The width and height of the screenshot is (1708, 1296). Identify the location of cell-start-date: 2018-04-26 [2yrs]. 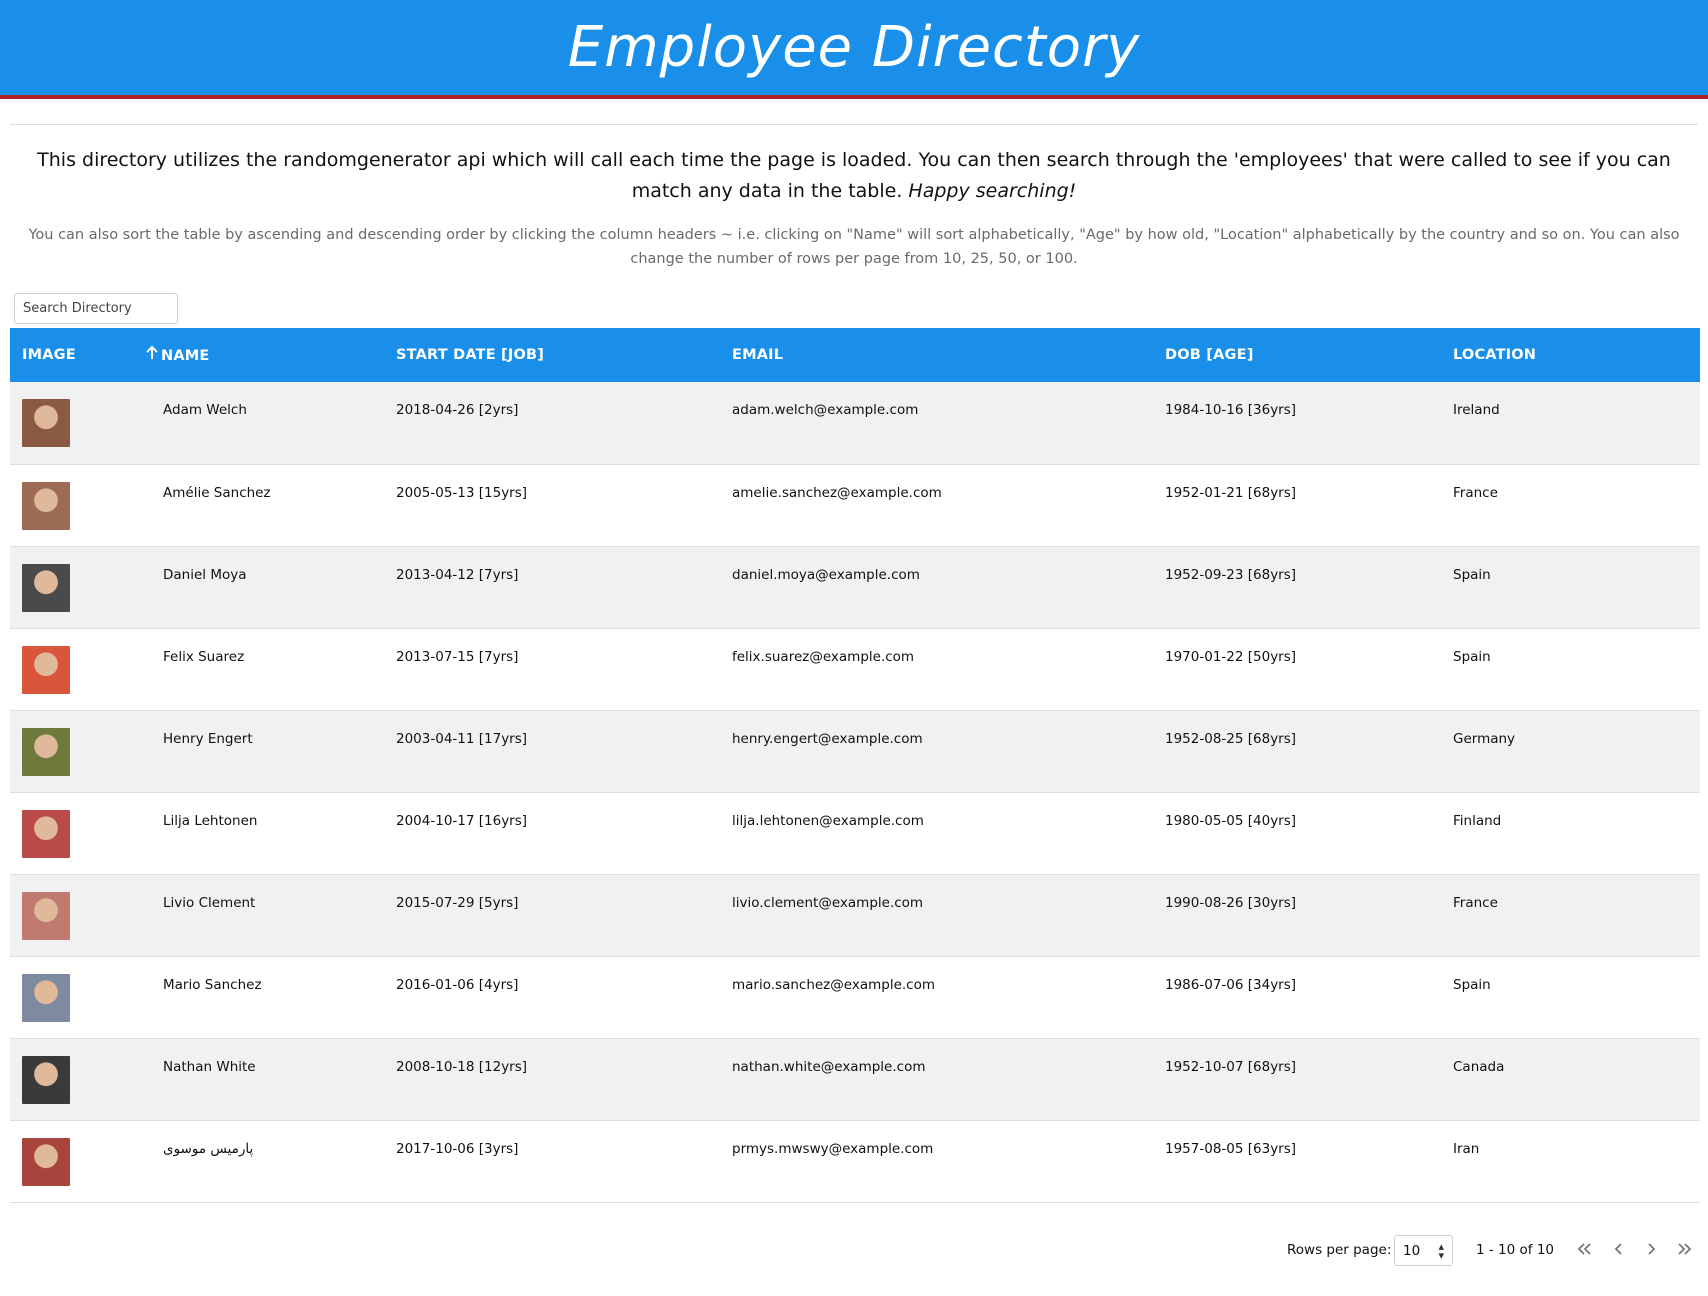
(457, 410).